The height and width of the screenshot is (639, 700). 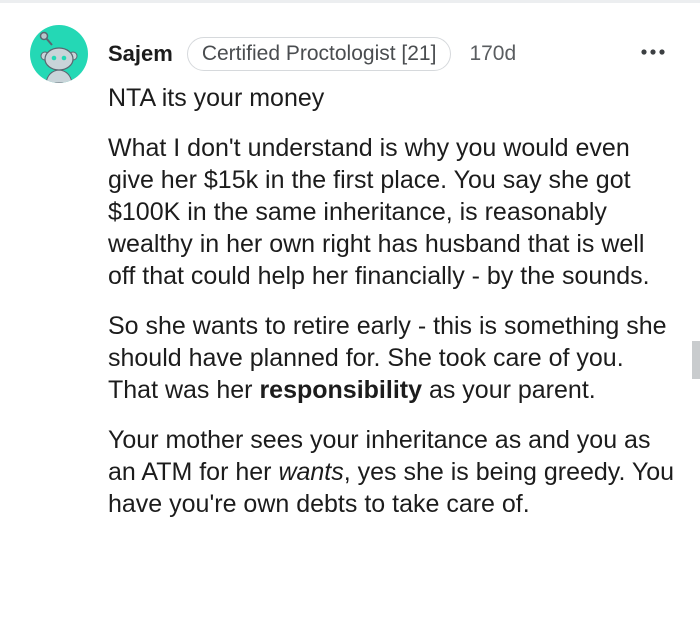 I want to click on timestamp: 170d, so click(x=492, y=54).